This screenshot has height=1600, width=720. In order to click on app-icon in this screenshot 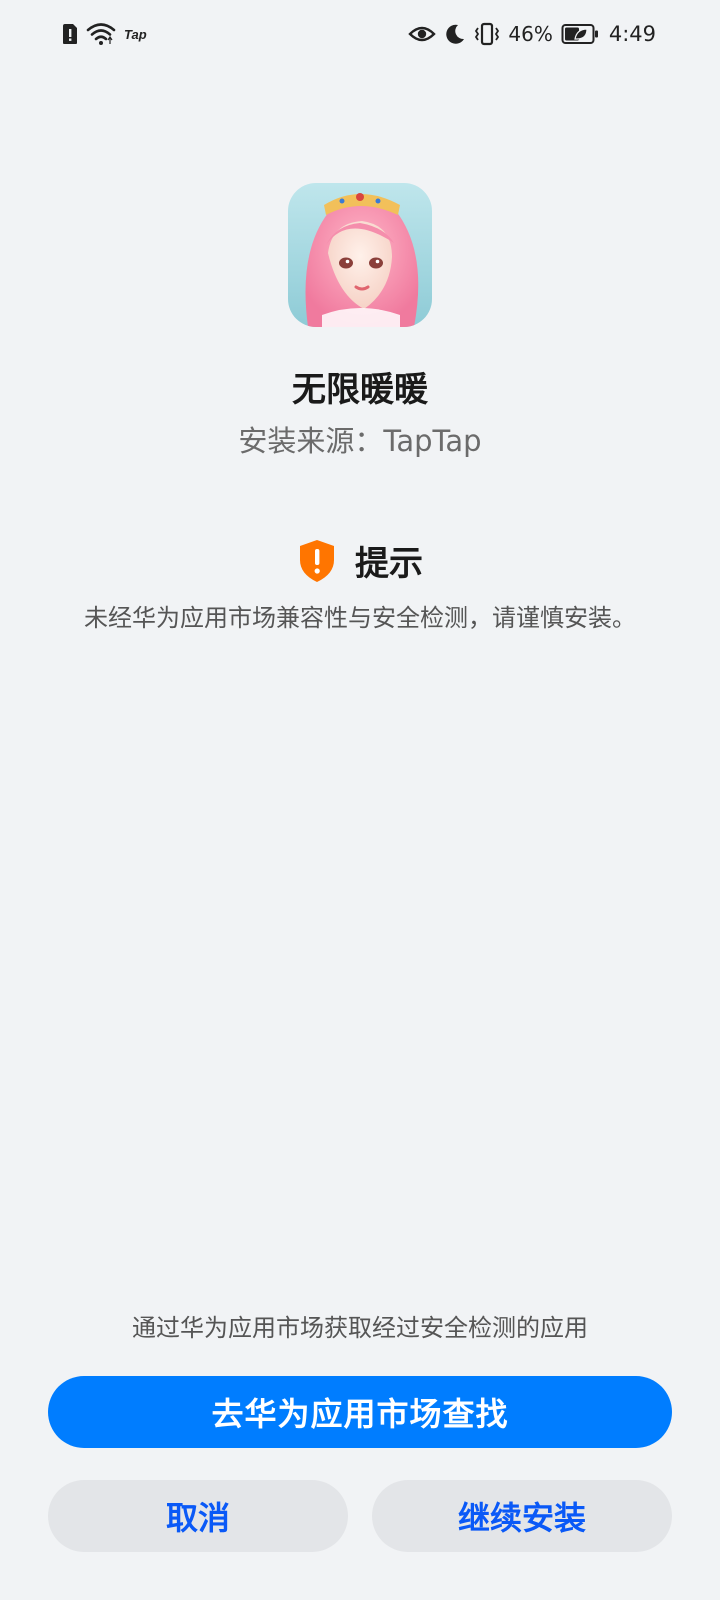, I will do `click(360, 255)`.